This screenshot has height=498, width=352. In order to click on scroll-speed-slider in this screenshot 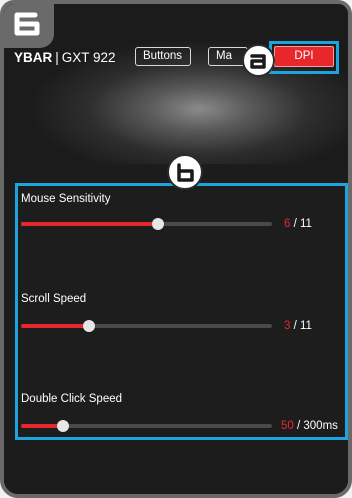, I will do `click(146, 326)`.